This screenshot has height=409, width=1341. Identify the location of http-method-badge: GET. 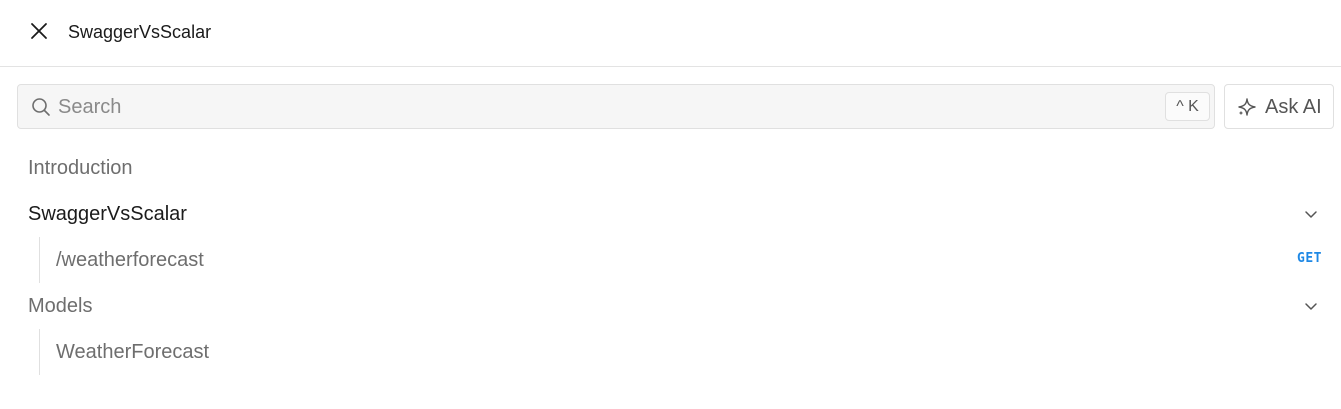
(1309, 258).